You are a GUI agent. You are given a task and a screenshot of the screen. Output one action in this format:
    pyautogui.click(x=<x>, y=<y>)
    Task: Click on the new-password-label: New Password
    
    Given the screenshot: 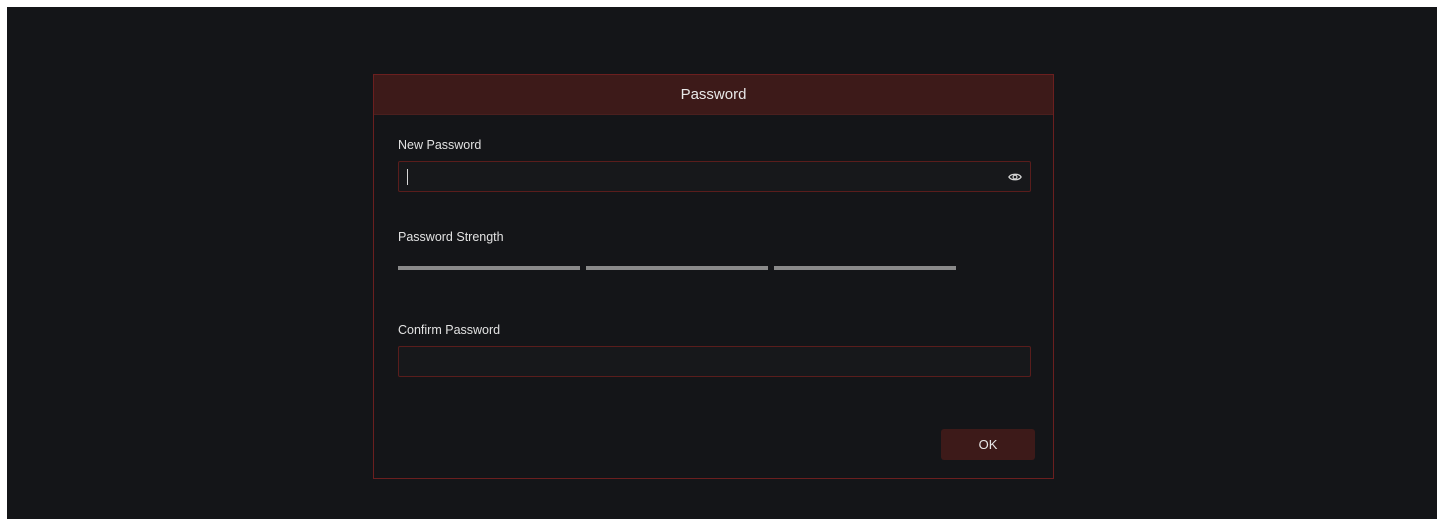 What is the action you would take?
    pyautogui.click(x=440, y=145)
    